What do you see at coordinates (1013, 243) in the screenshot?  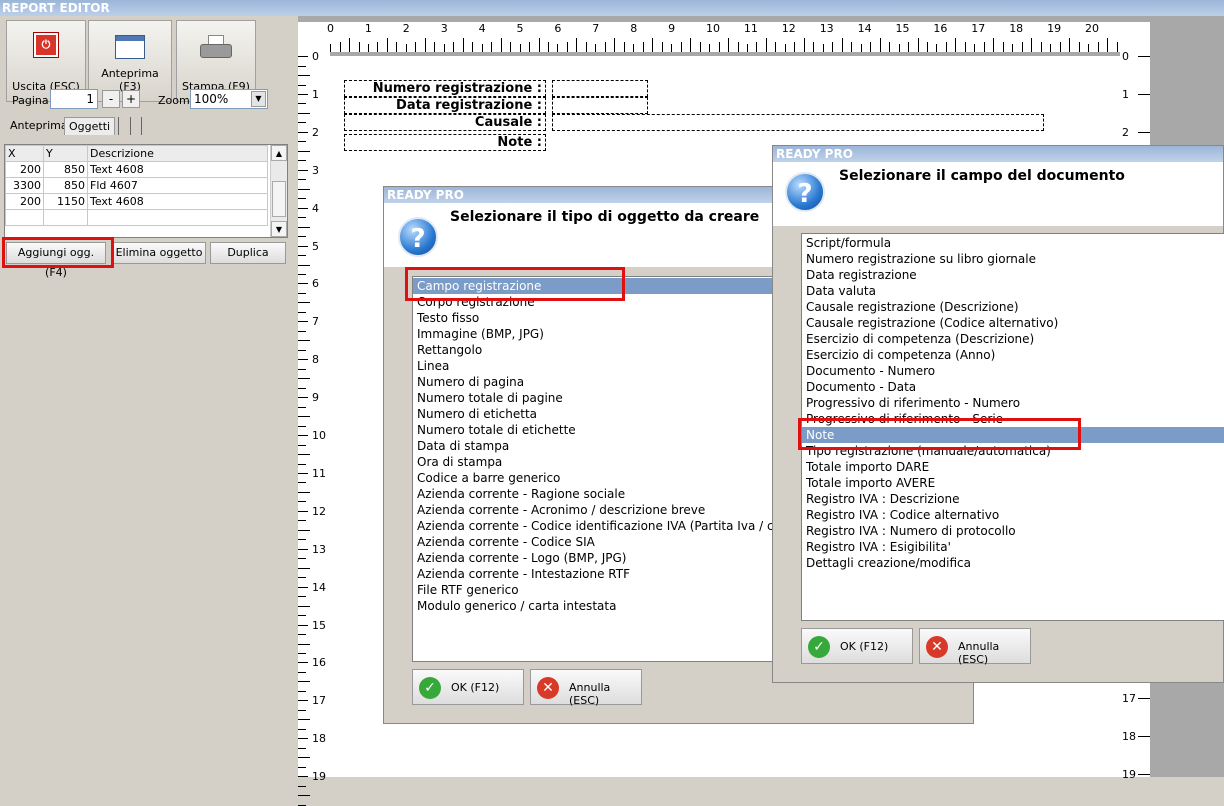 I see `list-item: Script/formula` at bounding box center [1013, 243].